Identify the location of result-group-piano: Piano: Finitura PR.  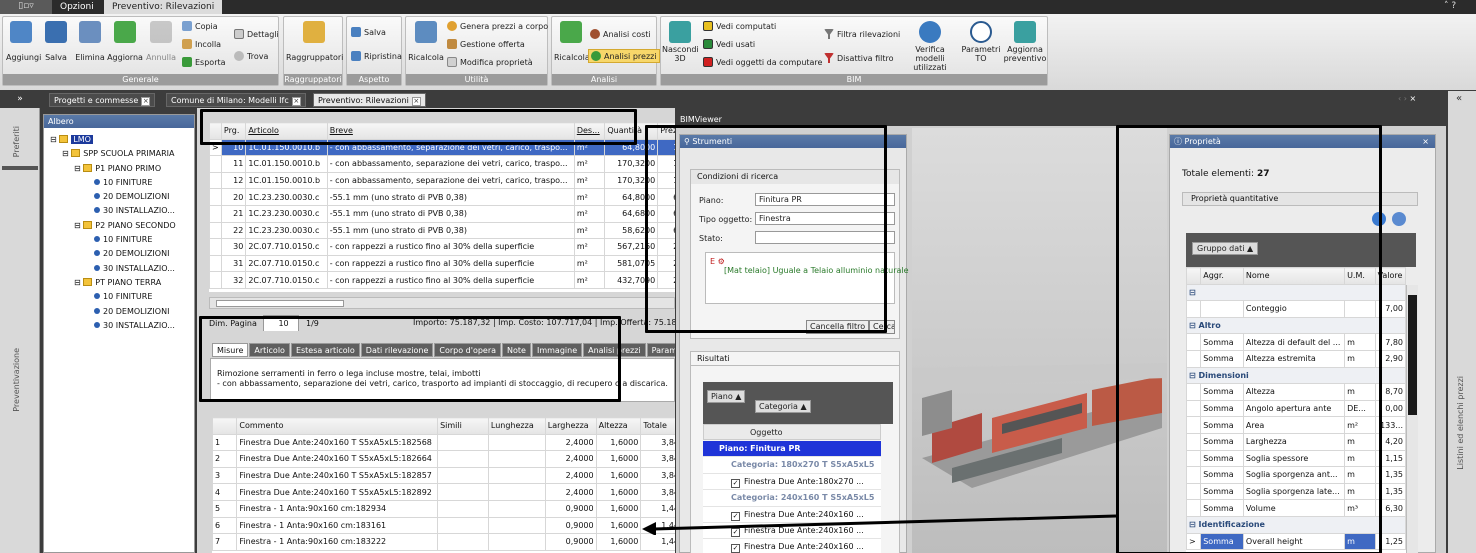
(792, 449).